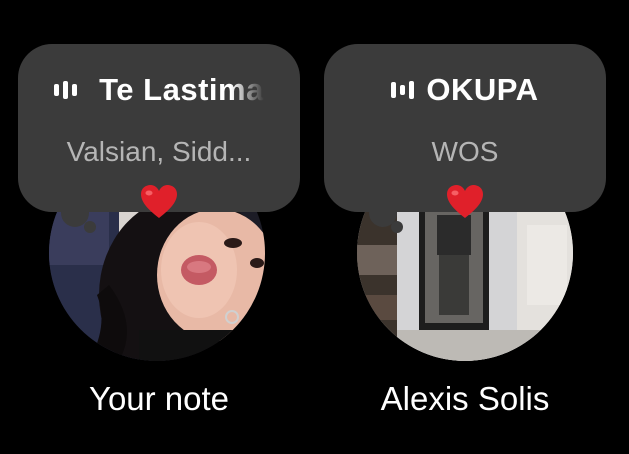  I want to click on note-caption: Your note, so click(159, 398).